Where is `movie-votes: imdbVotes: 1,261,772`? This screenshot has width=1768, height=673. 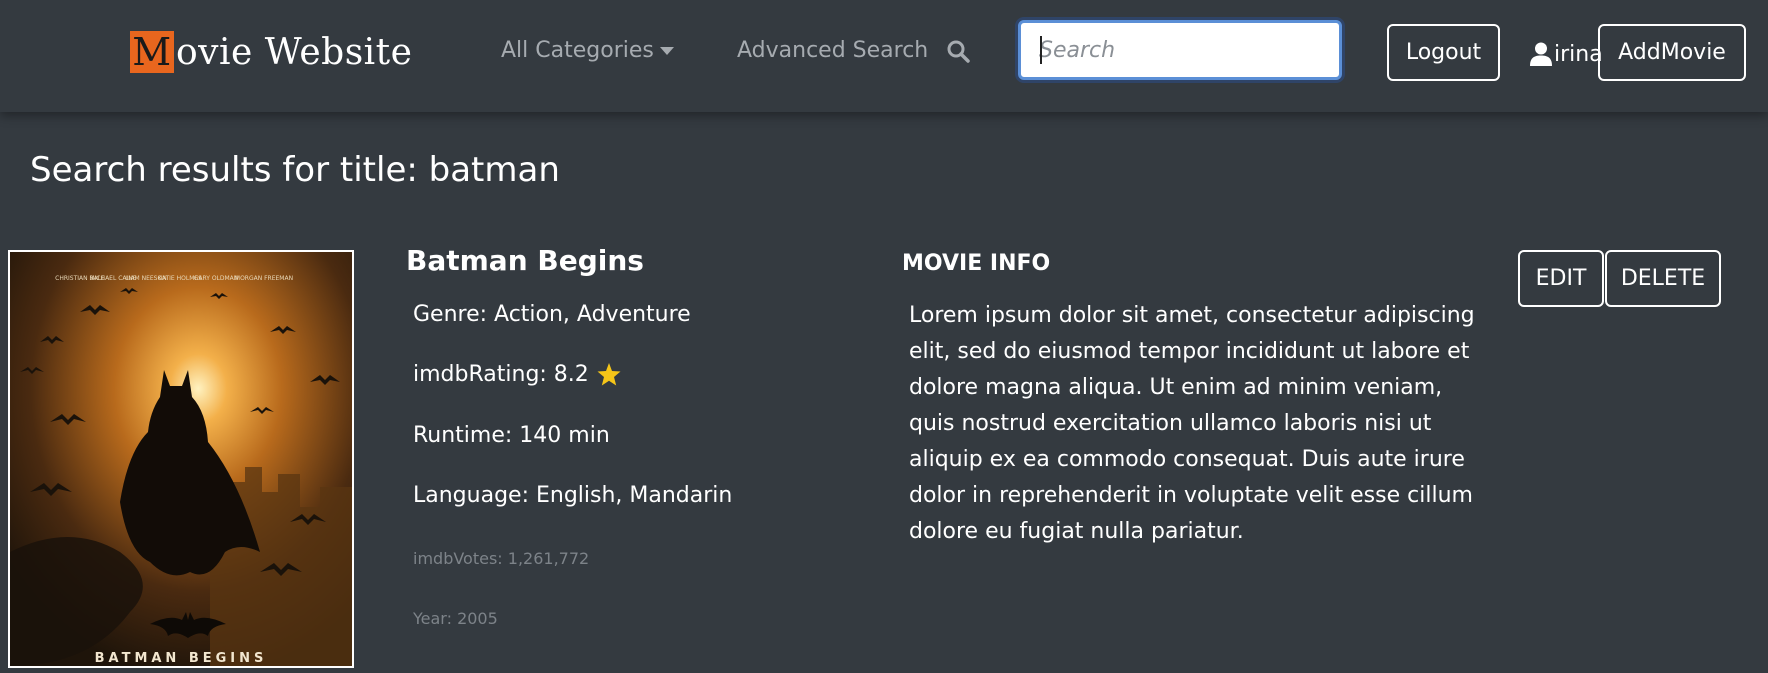
movie-votes: imdbVotes: 1,261,772 is located at coordinates (501, 558).